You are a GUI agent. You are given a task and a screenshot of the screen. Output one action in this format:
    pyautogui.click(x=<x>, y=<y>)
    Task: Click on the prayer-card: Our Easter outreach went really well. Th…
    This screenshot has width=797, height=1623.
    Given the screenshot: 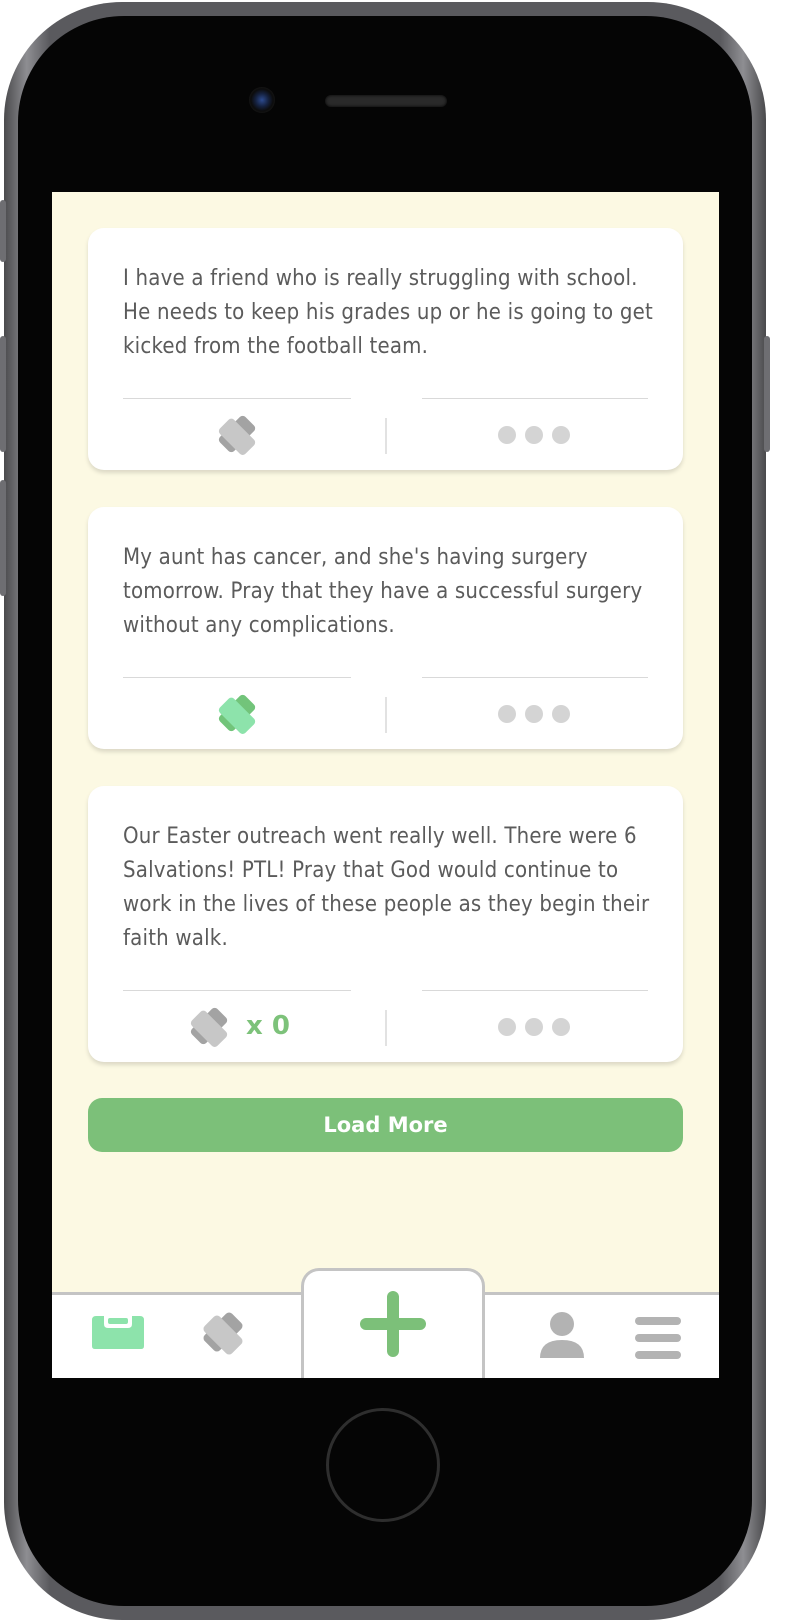 What is the action you would take?
    pyautogui.click(x=385, y=924)
    